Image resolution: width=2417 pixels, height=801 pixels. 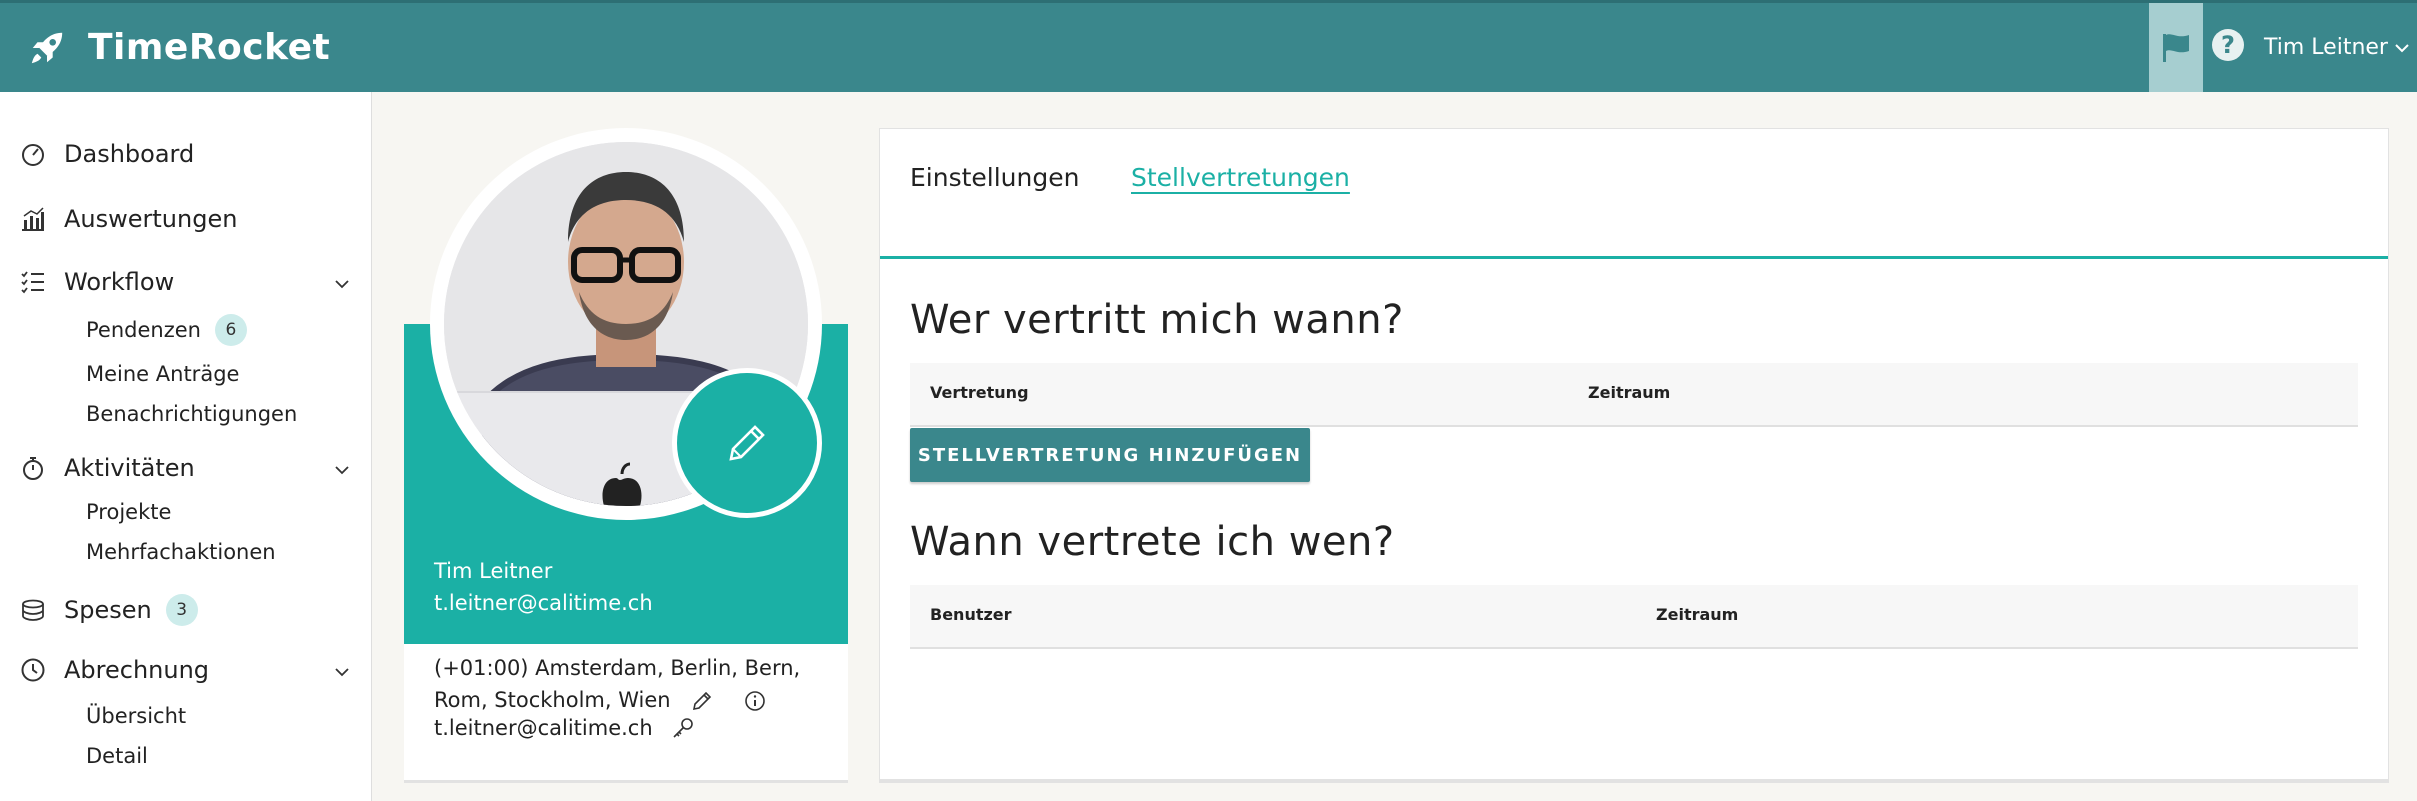 I want to click on sidebar-item-uebersicht: Übersicht, so click(x=136, y=716).